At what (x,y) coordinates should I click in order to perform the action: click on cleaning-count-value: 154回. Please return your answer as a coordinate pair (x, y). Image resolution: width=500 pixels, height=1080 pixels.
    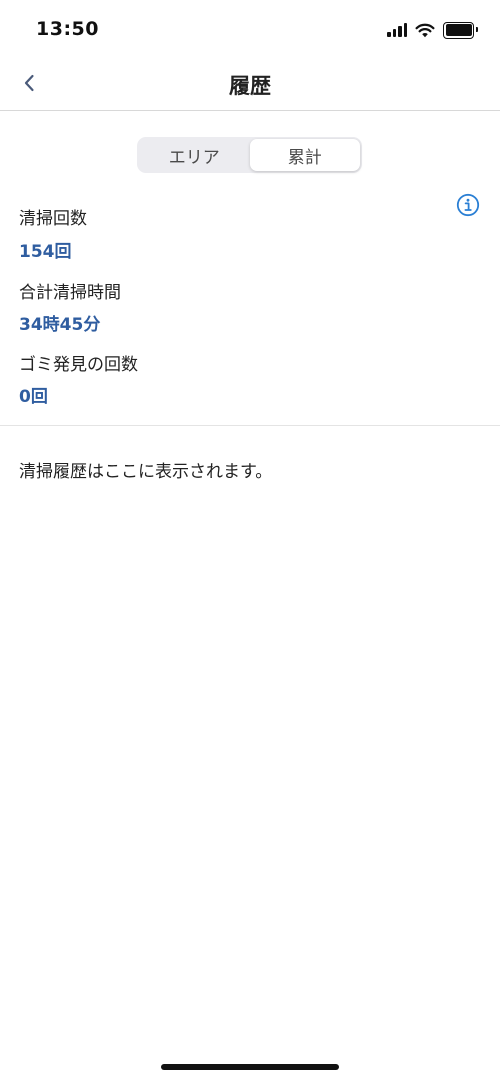
    Looking at the image, I should click on (45, 252).